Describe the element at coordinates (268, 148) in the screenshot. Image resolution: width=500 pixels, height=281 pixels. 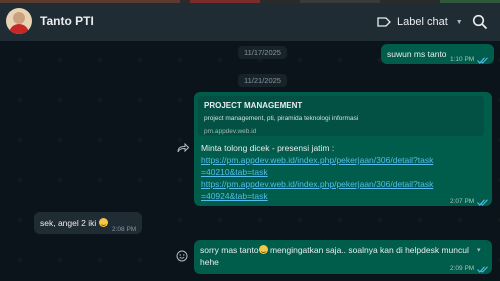
I see `message-intro: Minta tolong dicek - presensi jatim :` at that location.